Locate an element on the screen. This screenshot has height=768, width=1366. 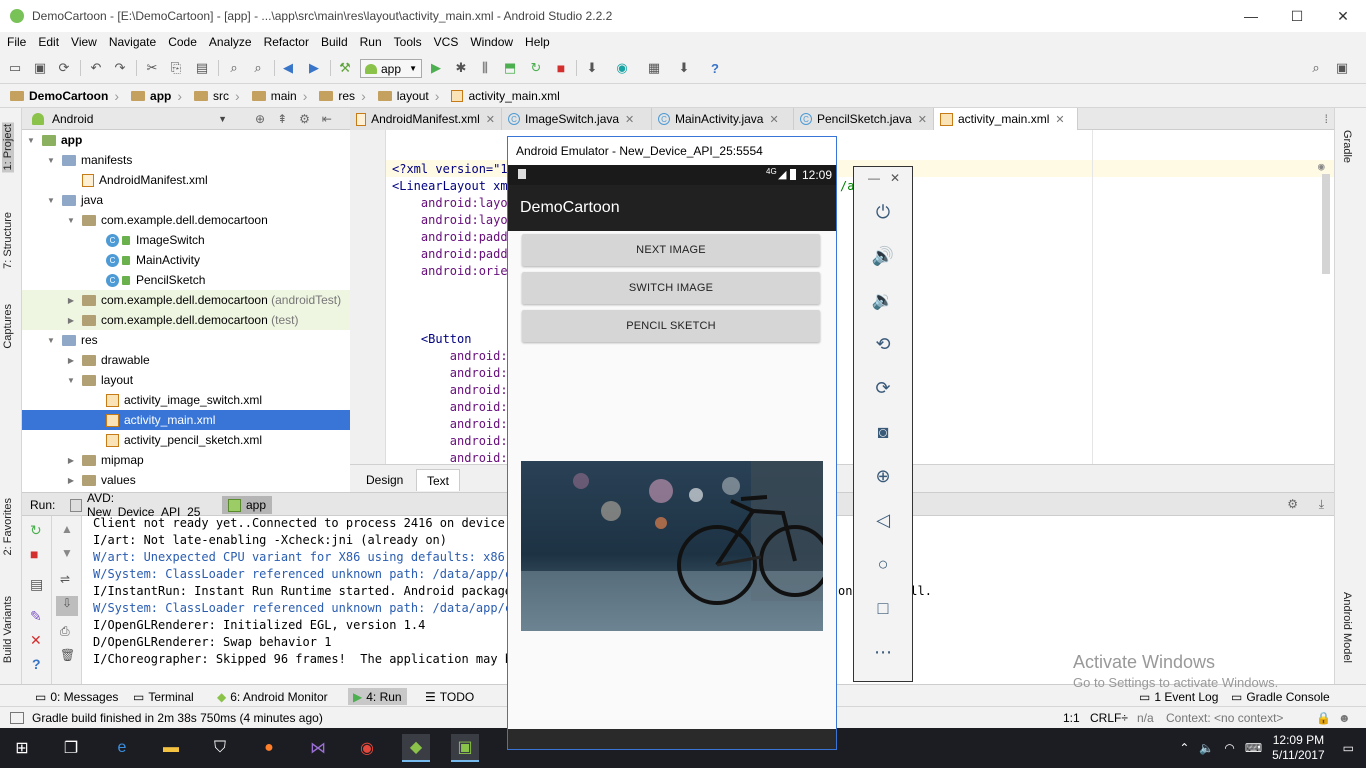
volume-up-icon: 🔊 is located at coordinates (883, 256).